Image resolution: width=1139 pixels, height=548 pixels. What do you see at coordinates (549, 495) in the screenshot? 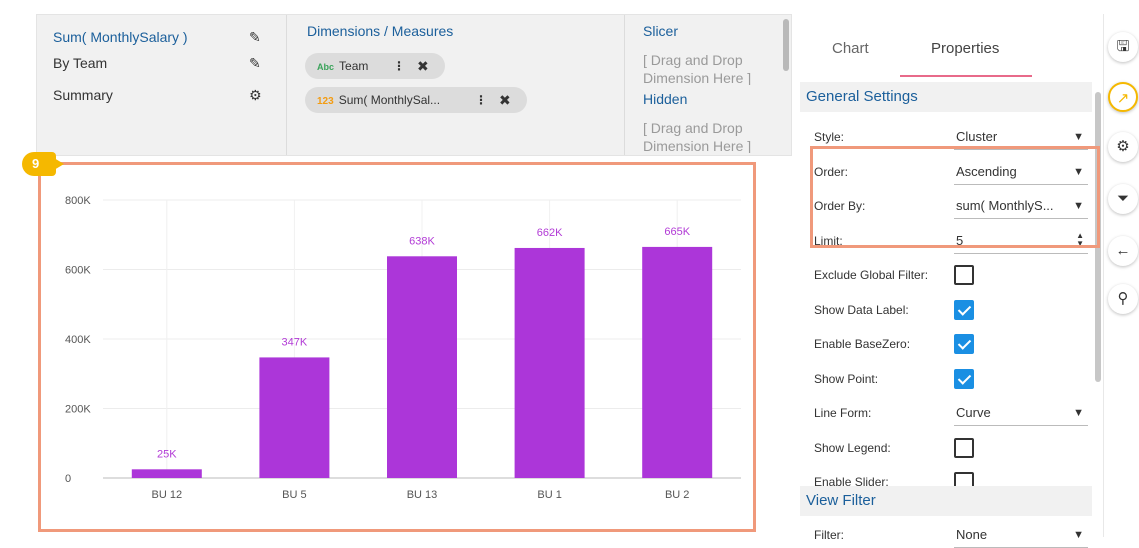
I see `x-tick-label: BU 1` at bounding box center [549, 495].